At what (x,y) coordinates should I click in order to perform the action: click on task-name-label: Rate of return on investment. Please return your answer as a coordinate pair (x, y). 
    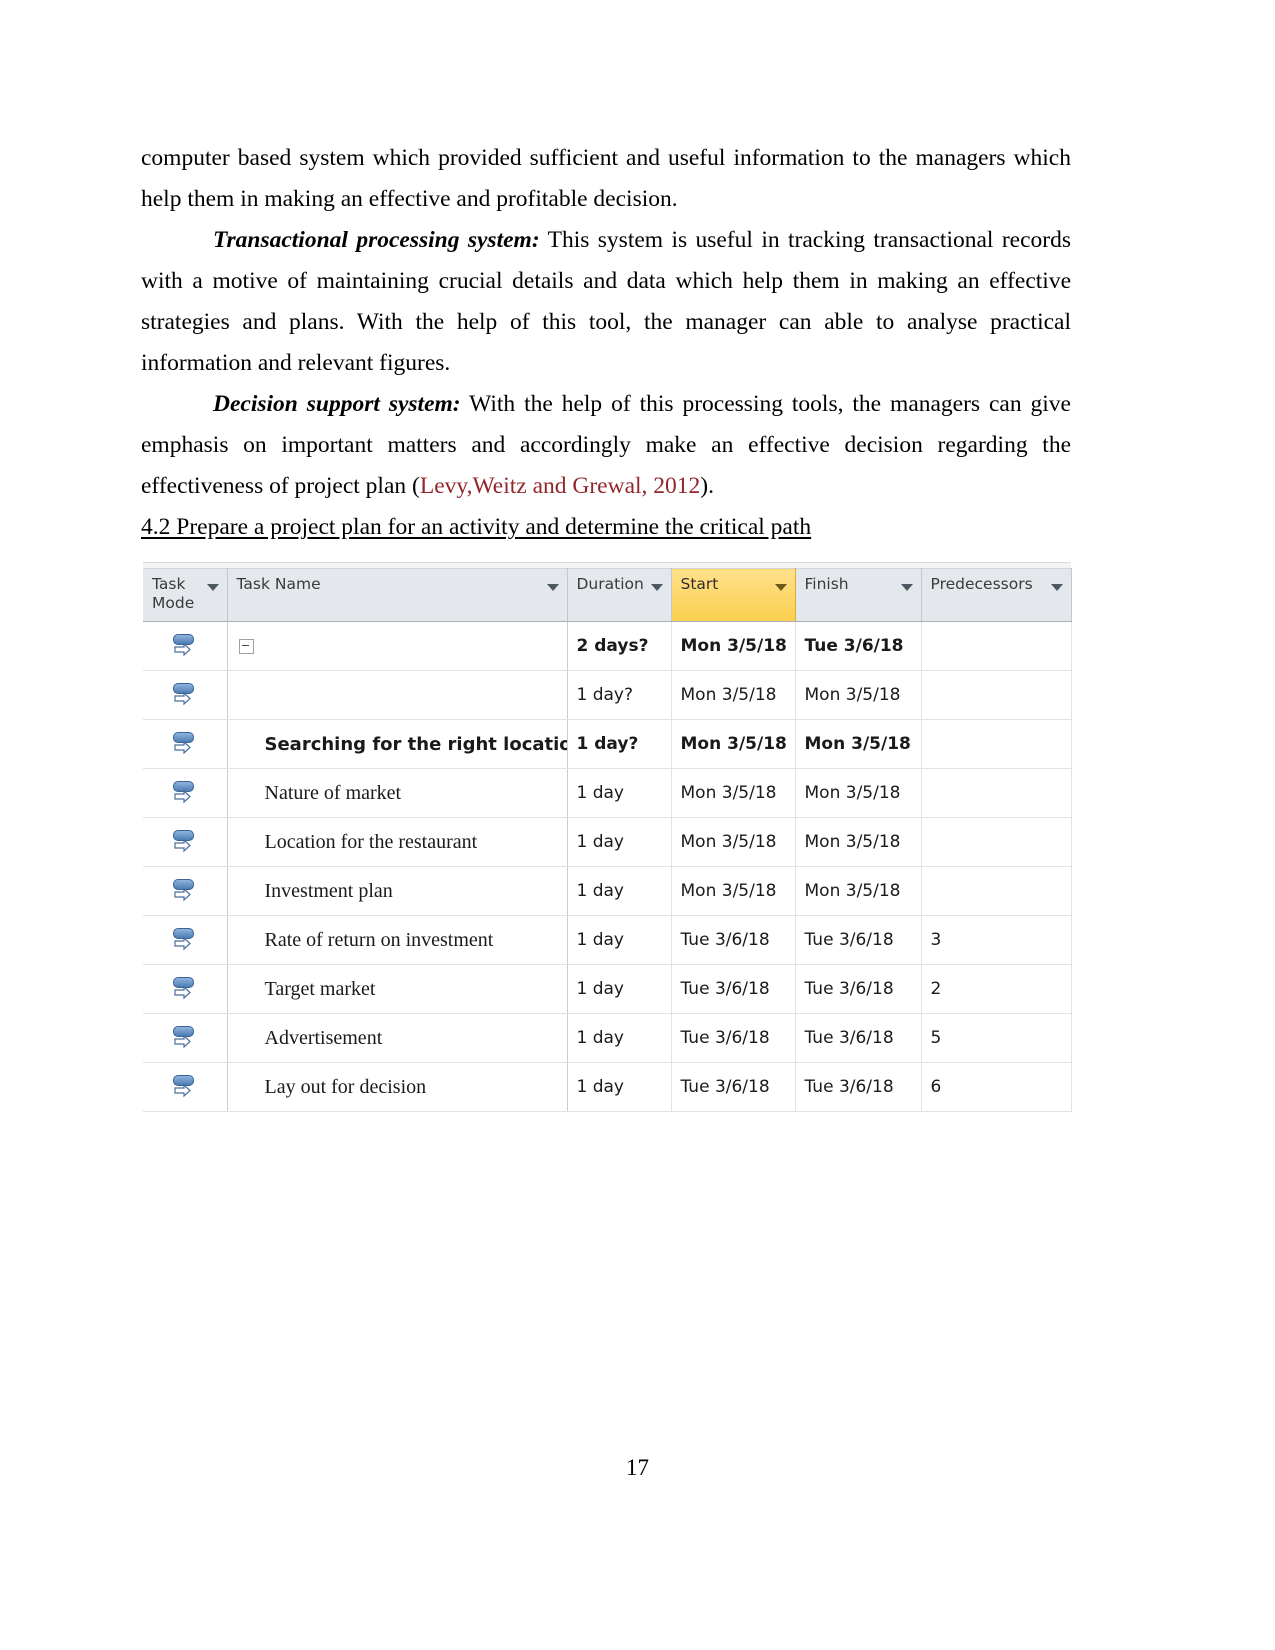
    Looking at the image, I should click on (379, 939).